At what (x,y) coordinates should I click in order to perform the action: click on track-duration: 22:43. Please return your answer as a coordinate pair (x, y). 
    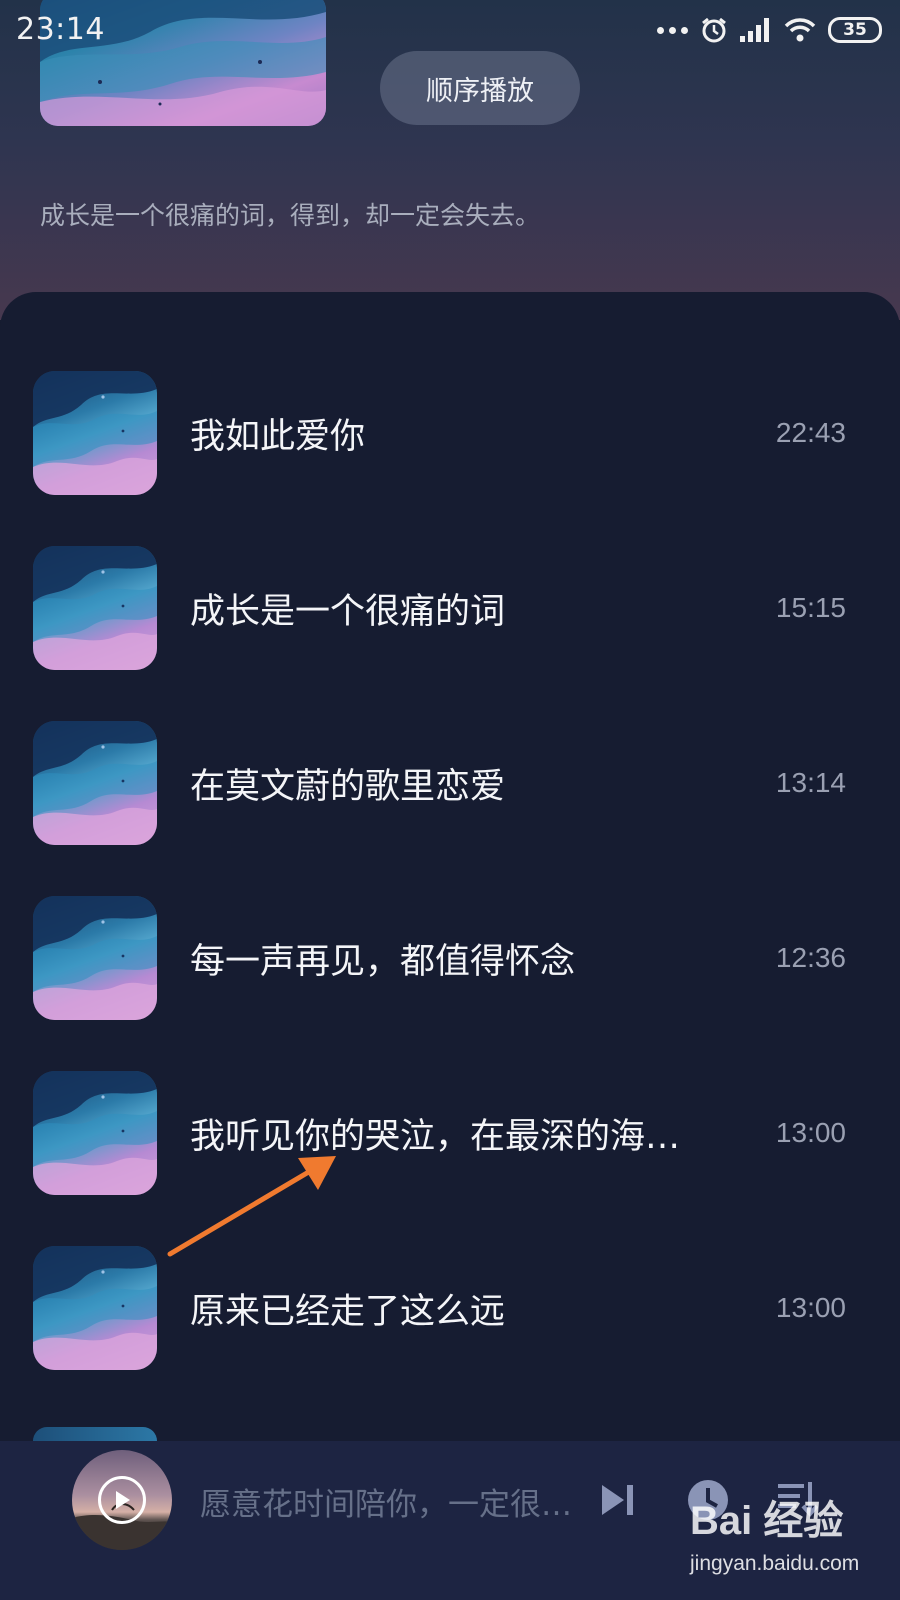
    Looking at the image, I should click on (810, 432).